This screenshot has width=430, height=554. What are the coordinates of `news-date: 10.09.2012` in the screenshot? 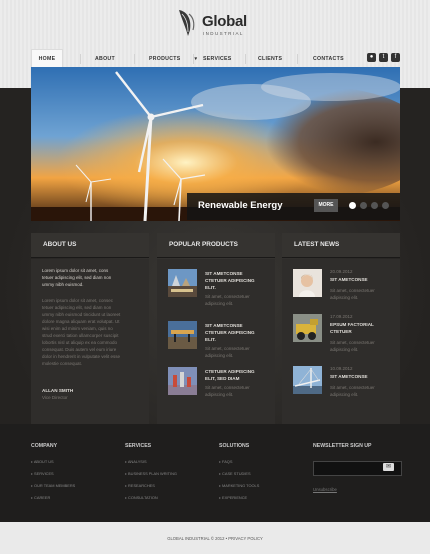 It's located at (341, 368).